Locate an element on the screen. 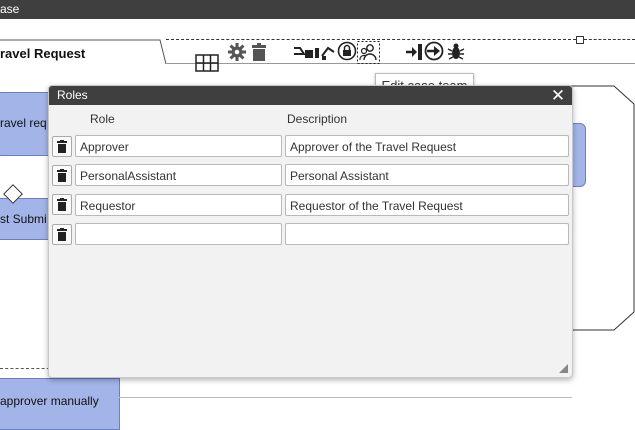 The width and height of the screenshot is (635, 430). role-description-input: Personal Assistant is located at coordinates (427, 175).